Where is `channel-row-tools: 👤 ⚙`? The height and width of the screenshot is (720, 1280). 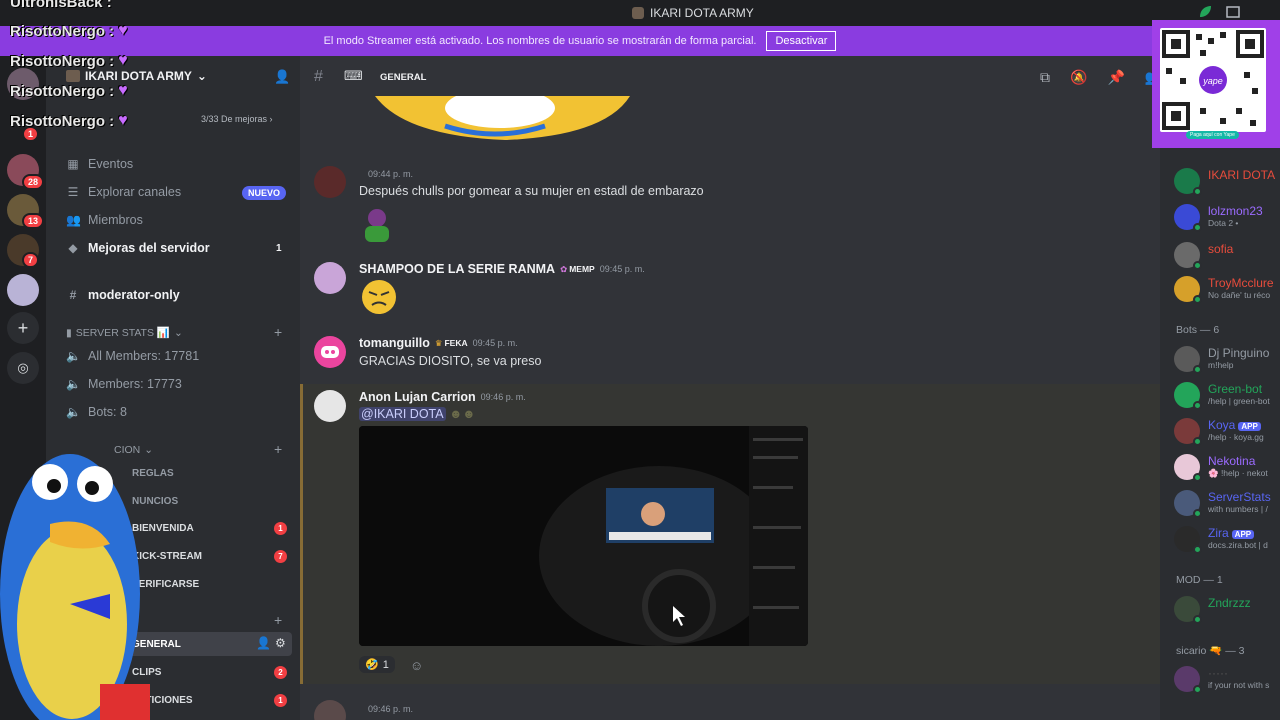
channel-row-tools: 👤 ⚙ is located at coordinates (271, 643).